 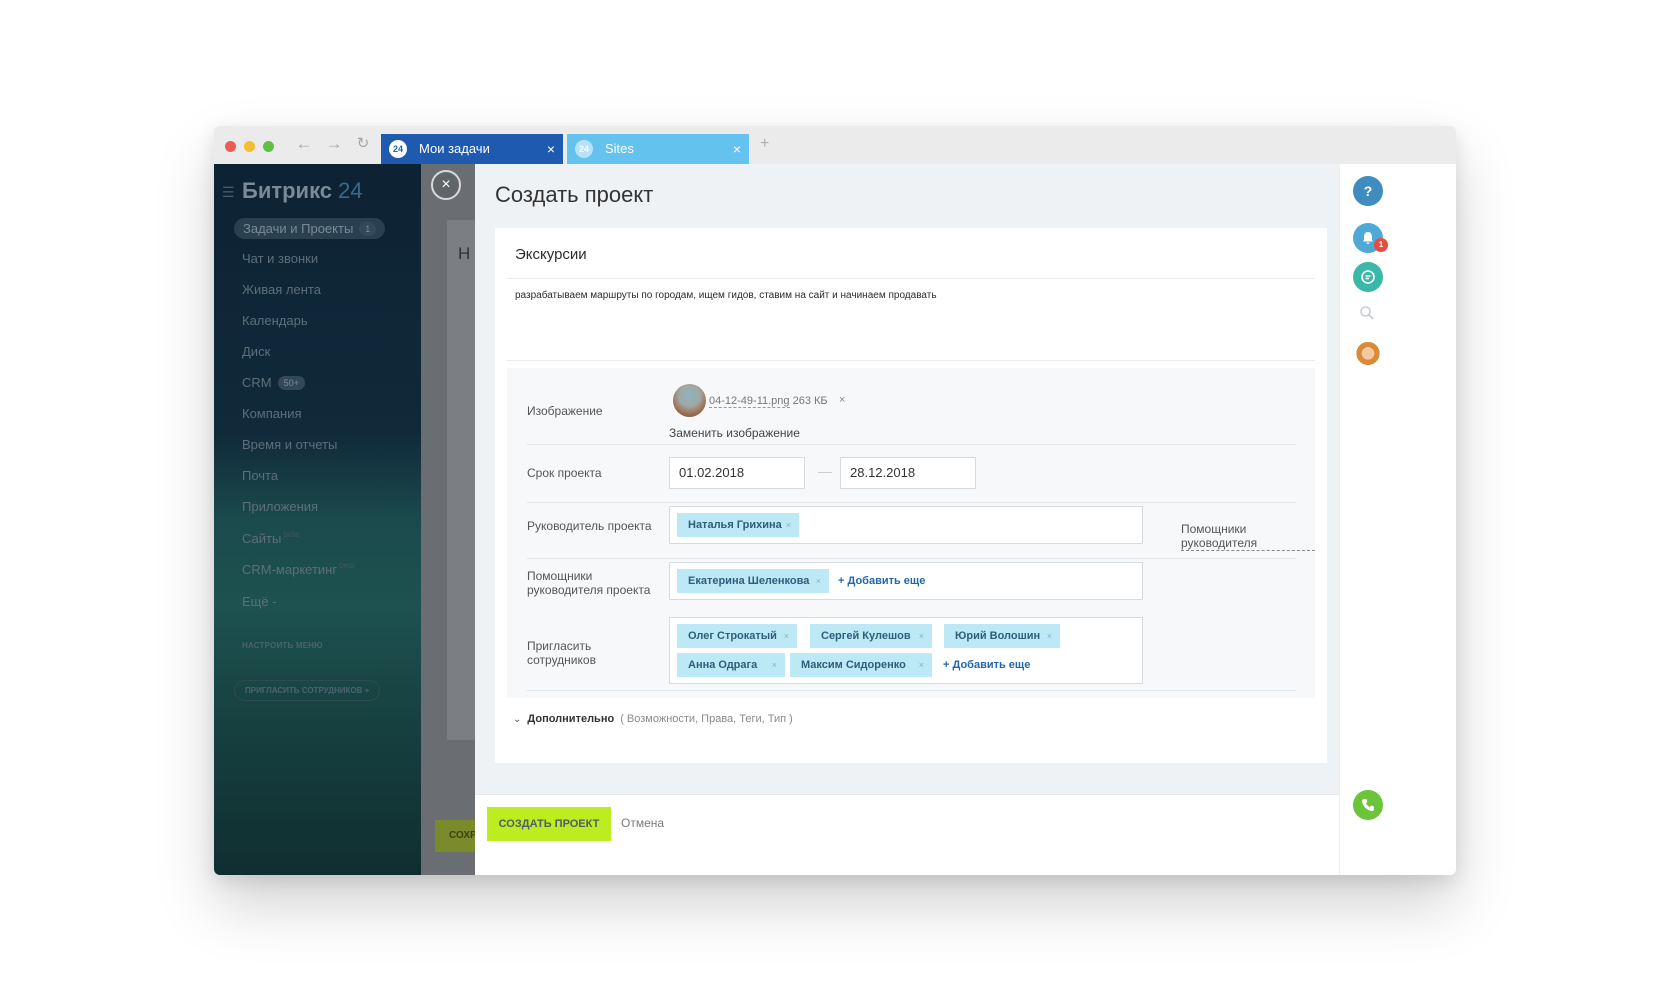 What do you see at coordinates (1367, 314) in the screenshot?
I see `search-icon` at bounding box center [1367, 314].